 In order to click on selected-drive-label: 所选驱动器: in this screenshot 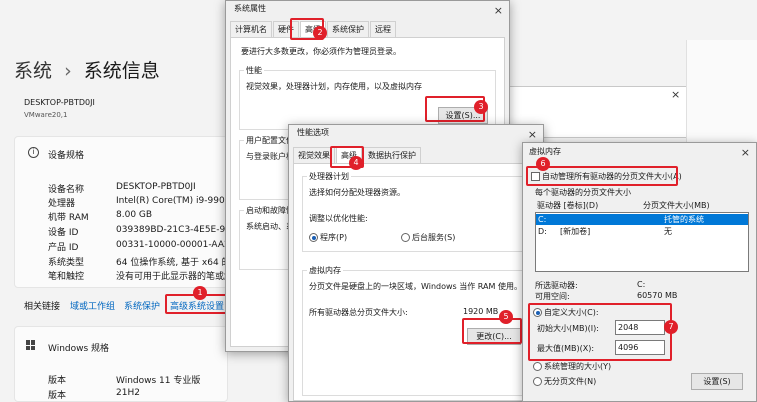, I will do `click(556, 285)`.